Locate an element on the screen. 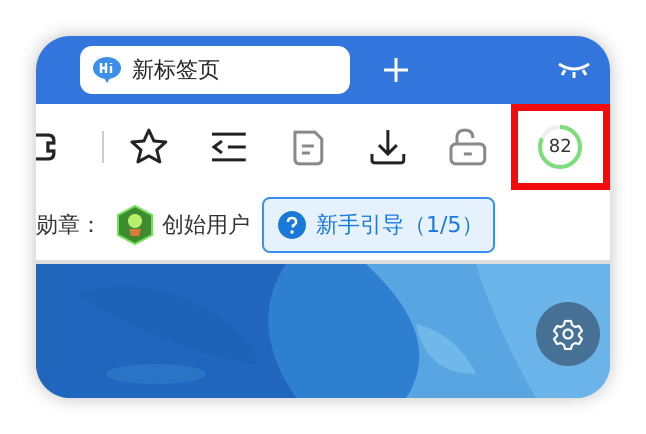 This screenshot has height=434, width=646. browser-tab: 新标签页 is located at coordinates (215, 70).